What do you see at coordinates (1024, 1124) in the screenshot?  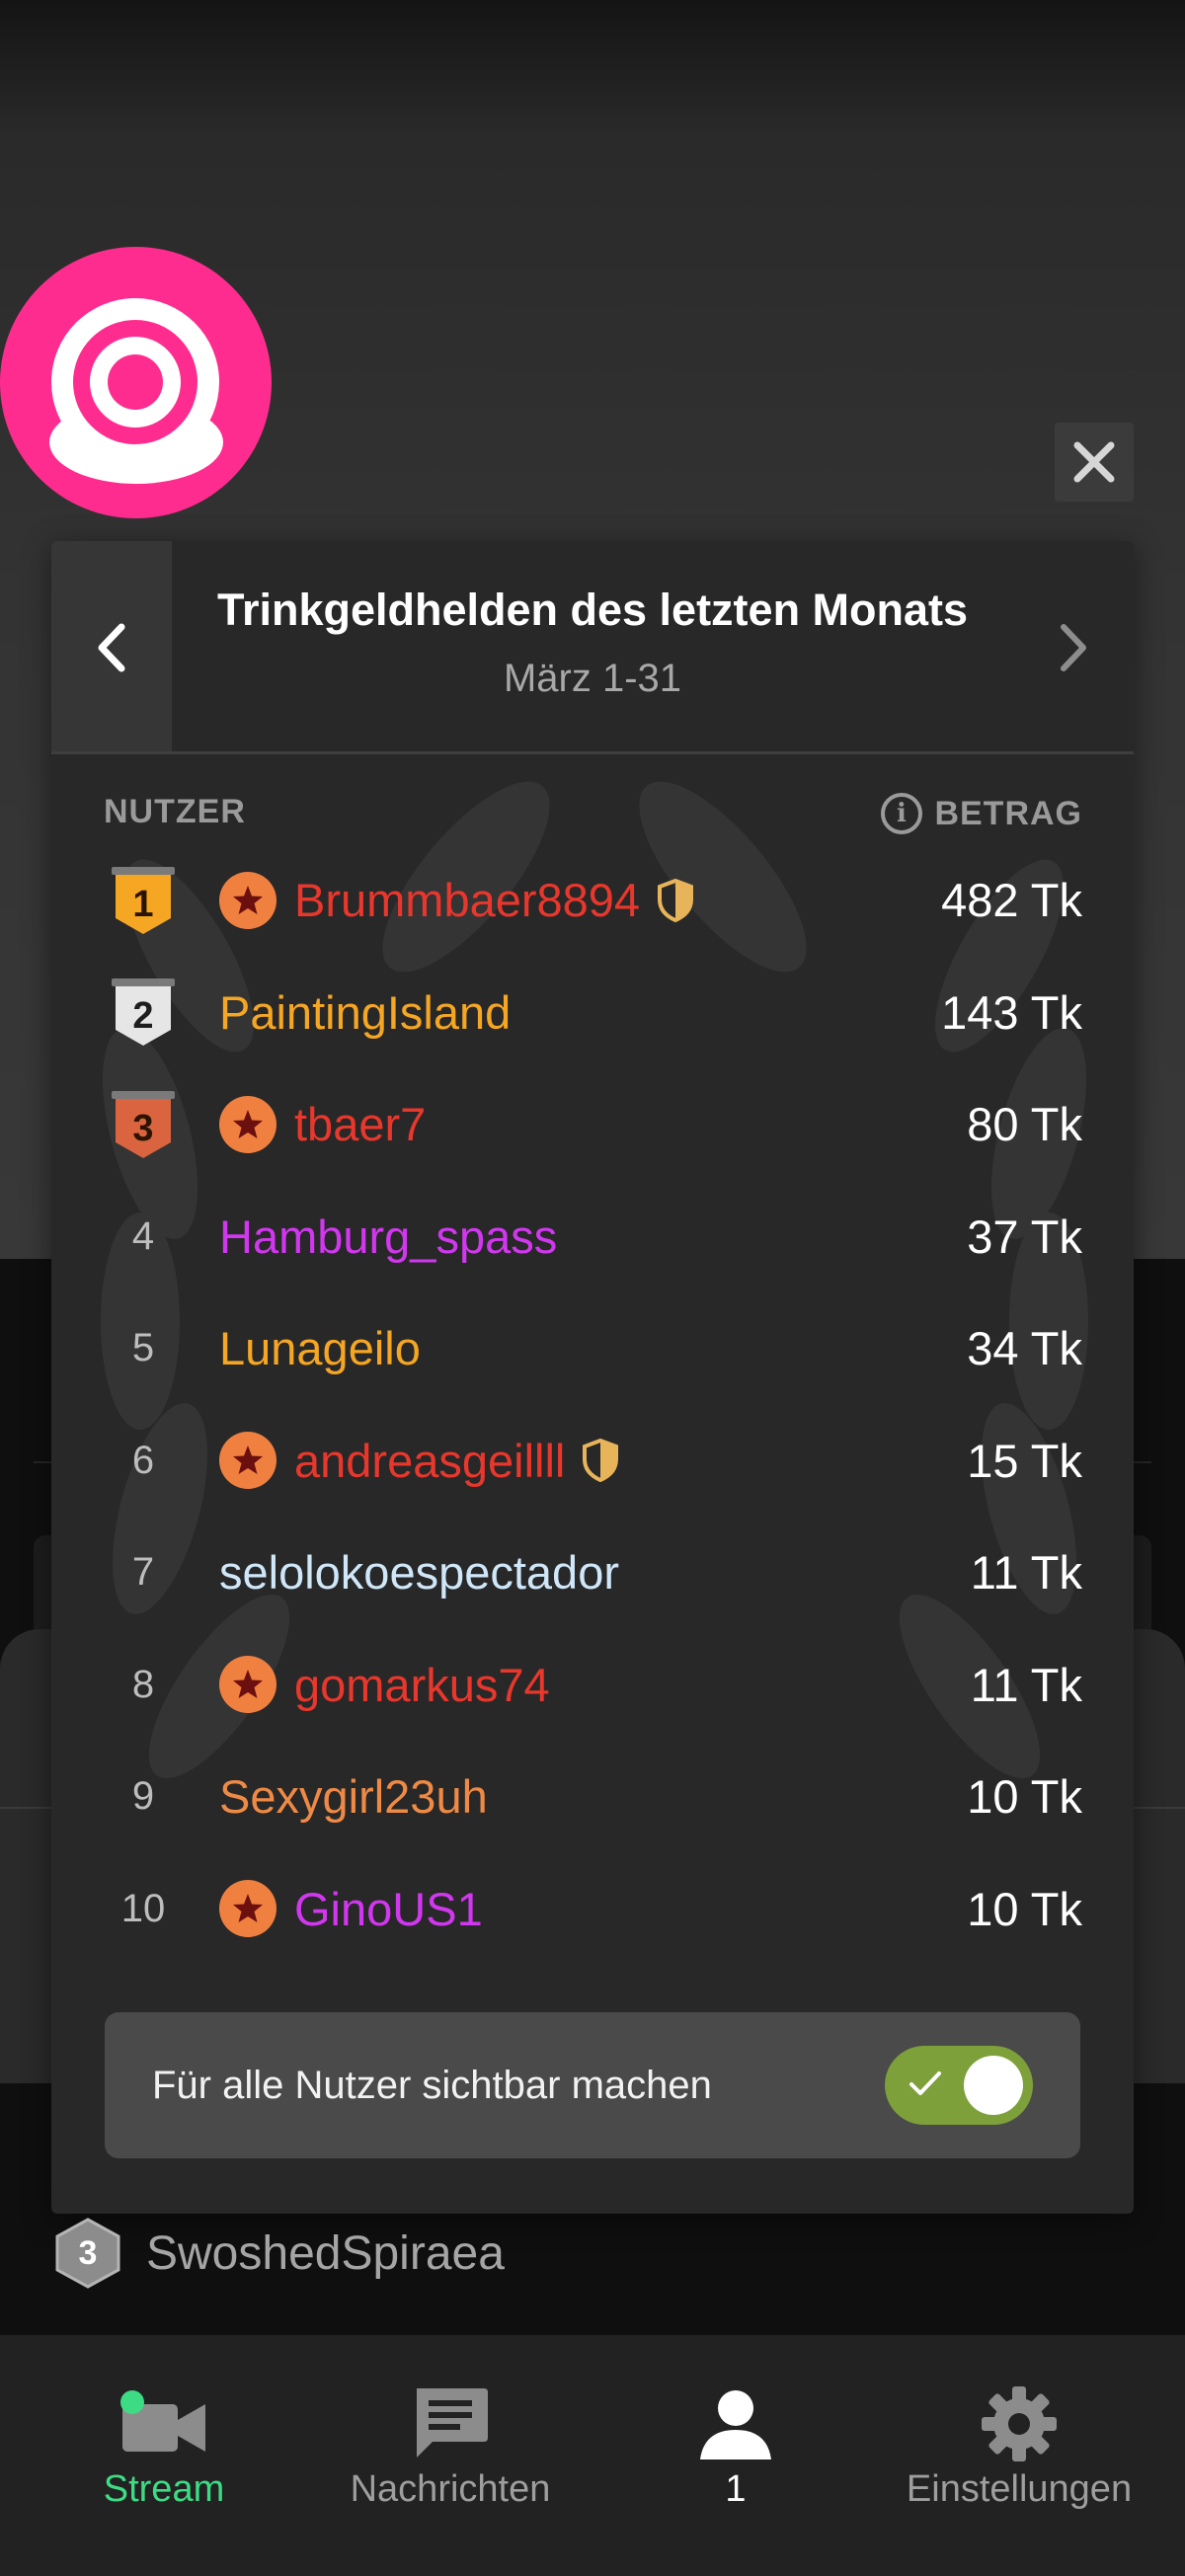 I see `tip-amount: 80 Tk` at bounding box center [1024, 1124].